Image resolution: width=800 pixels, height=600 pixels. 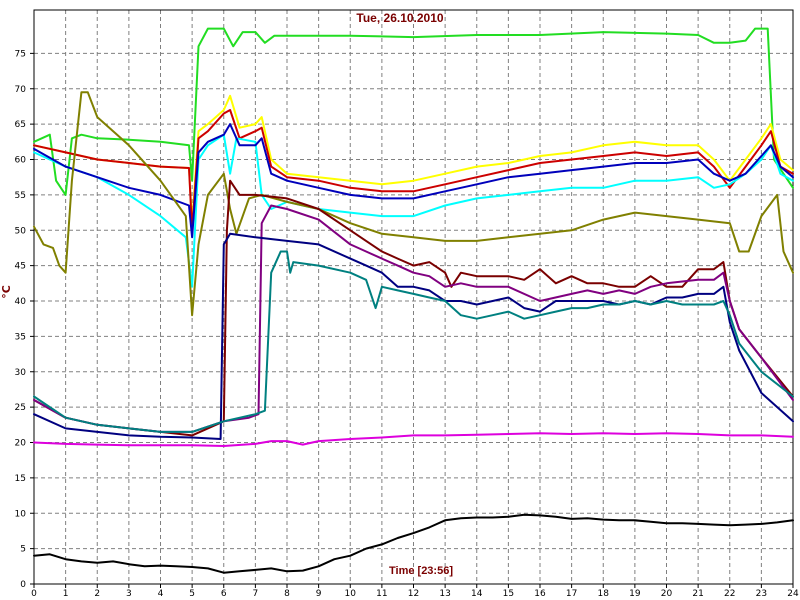 What do you see at coordinates (161, 594) in the screenshot?
I see `x-tick-label: 4` at bounding box center [161, 594].